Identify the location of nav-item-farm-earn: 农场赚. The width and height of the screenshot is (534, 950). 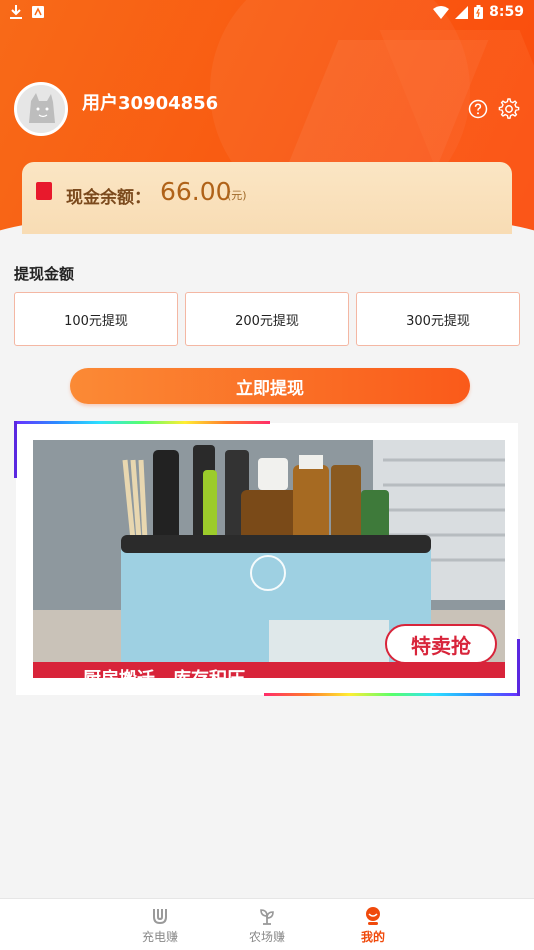
(267, 924).